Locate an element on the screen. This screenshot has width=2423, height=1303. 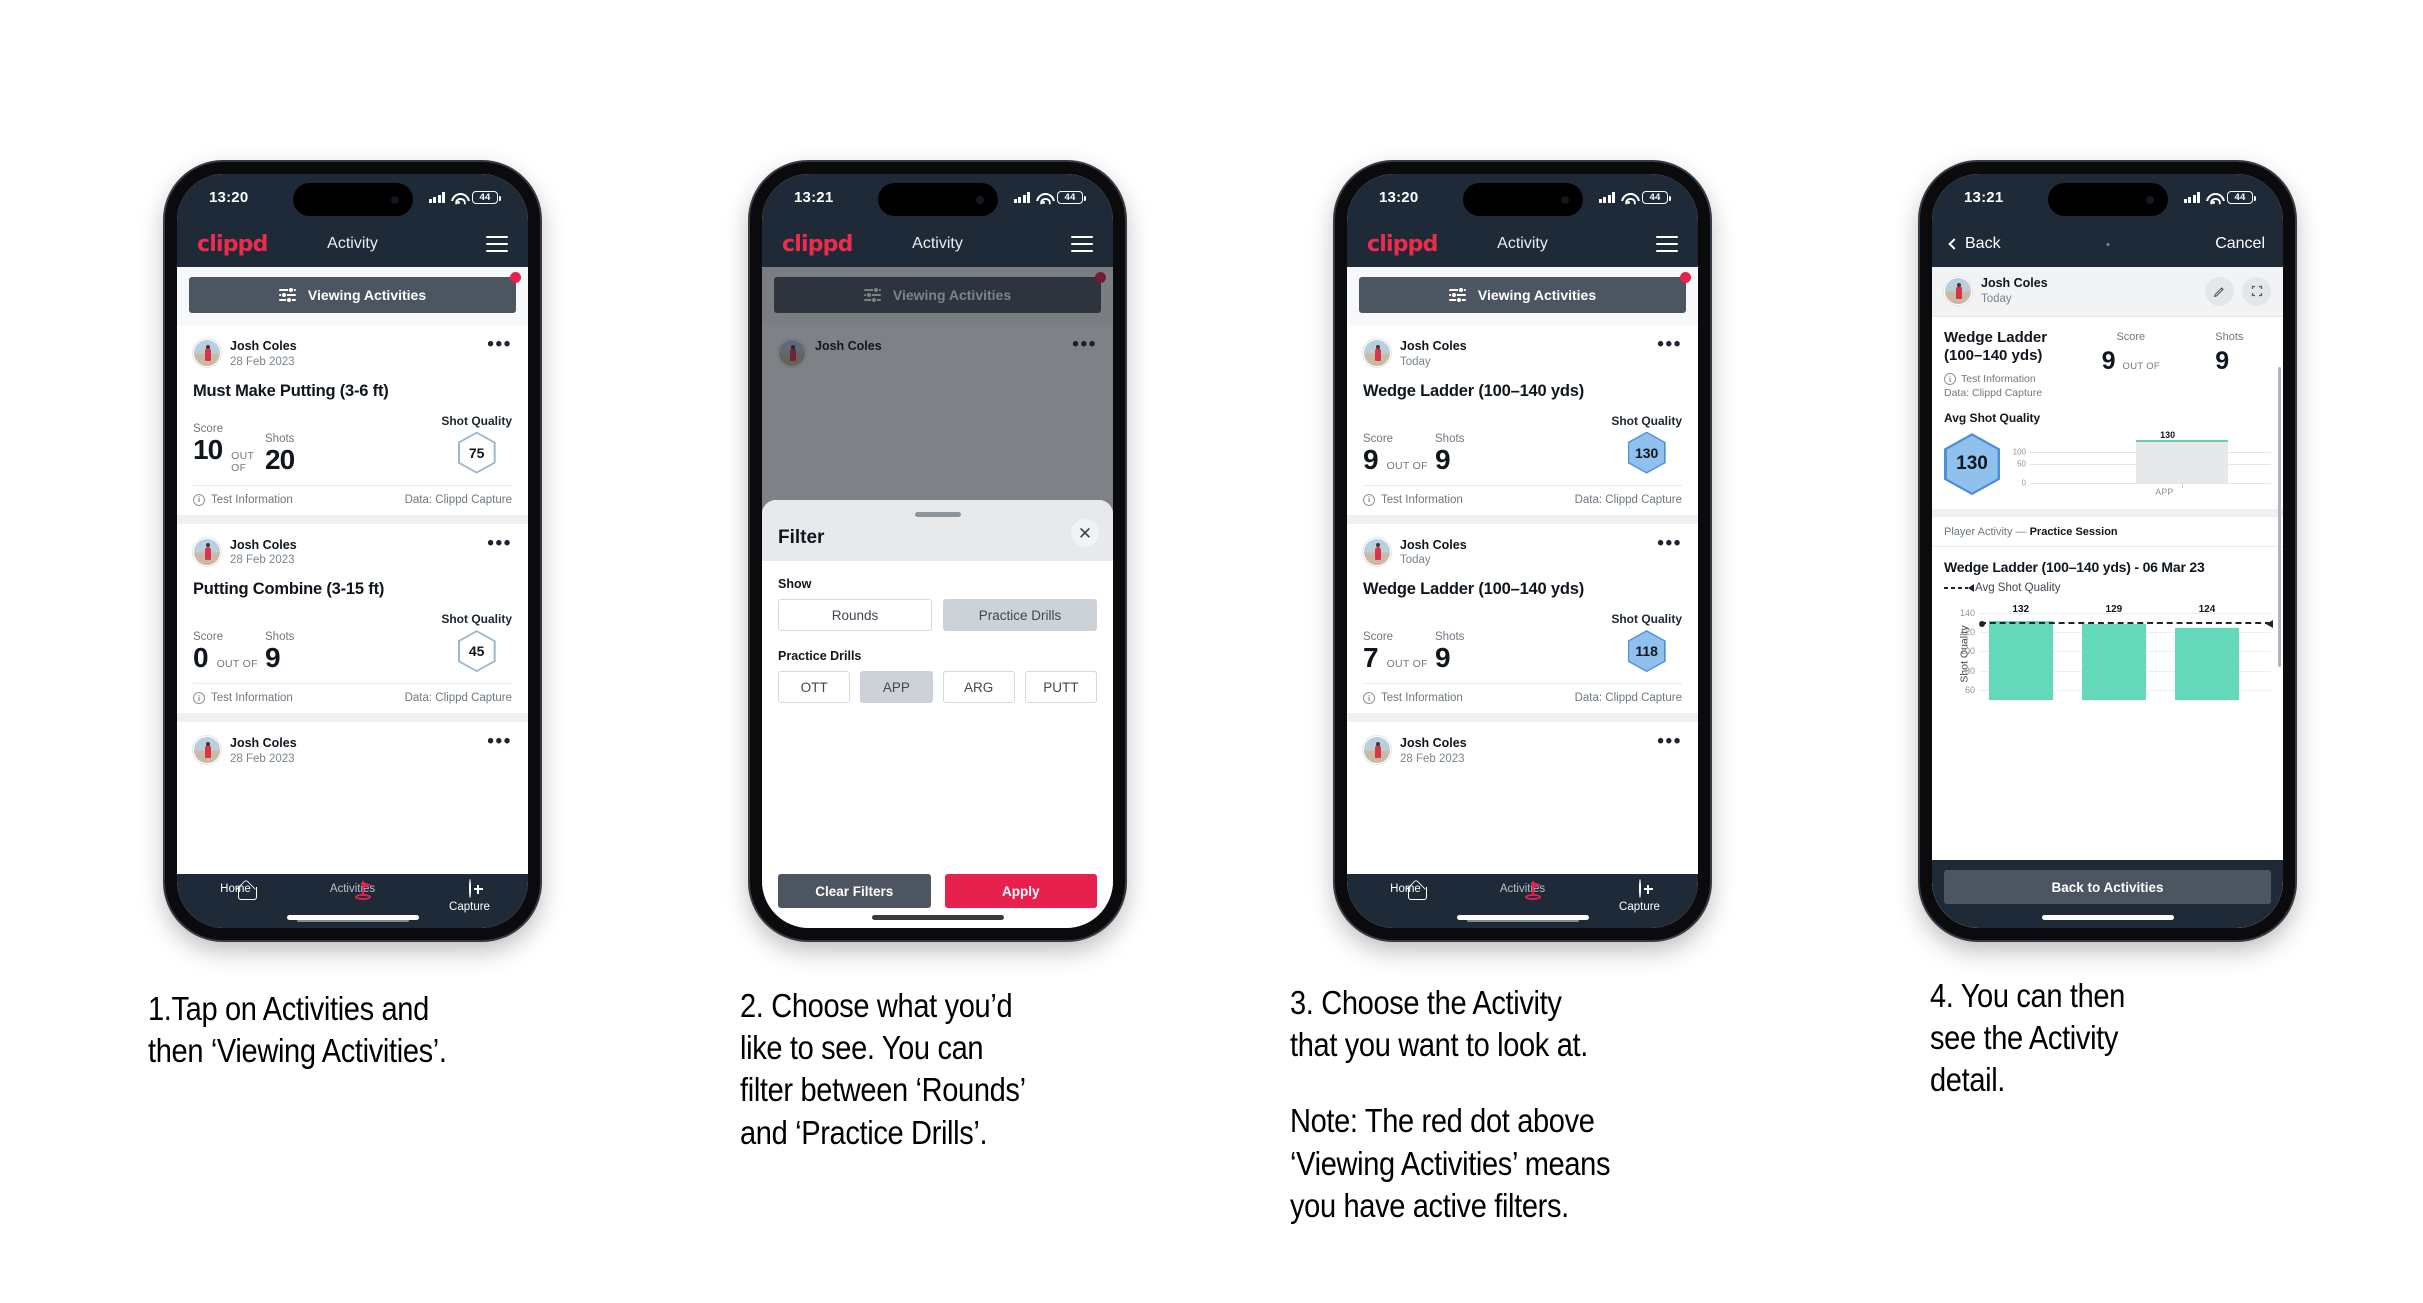
battery-icon: 44 is located at coordinates (1071, 197).